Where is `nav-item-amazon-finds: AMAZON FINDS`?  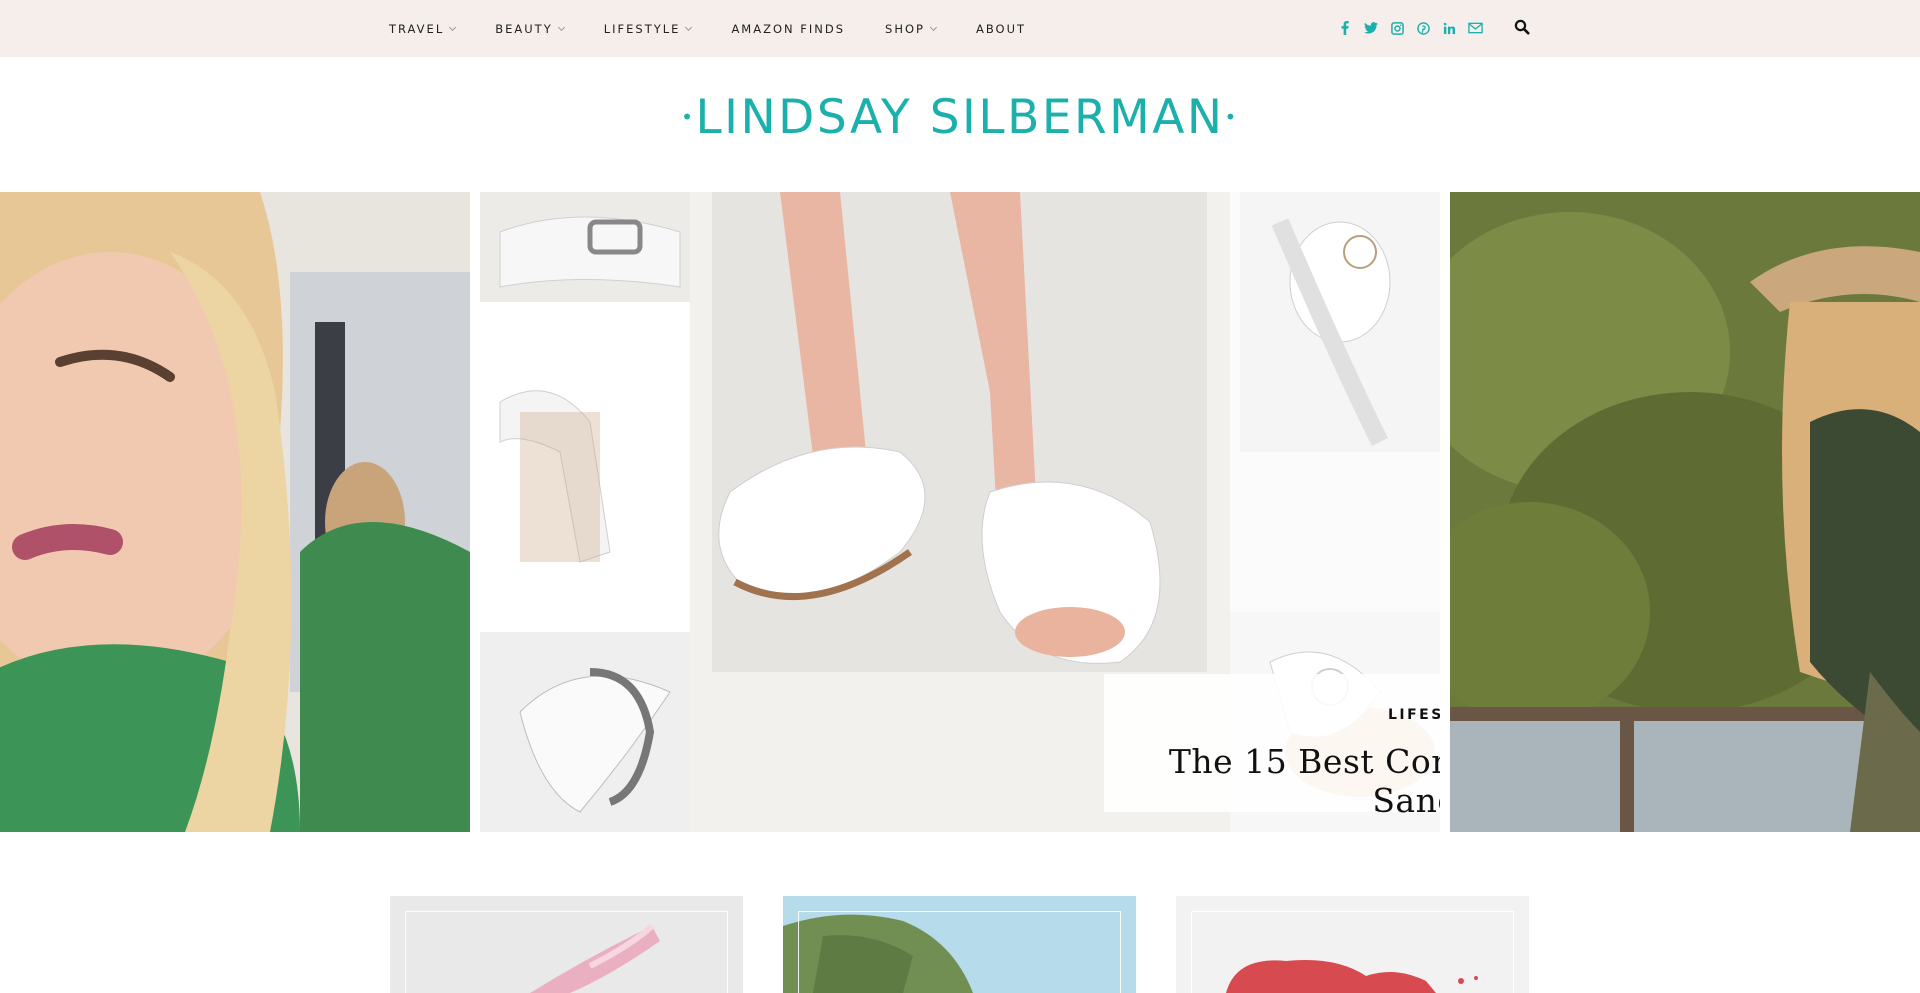 nav-item-amazon-finds: AMAZON FINDS is located at coordinates (788, 29).